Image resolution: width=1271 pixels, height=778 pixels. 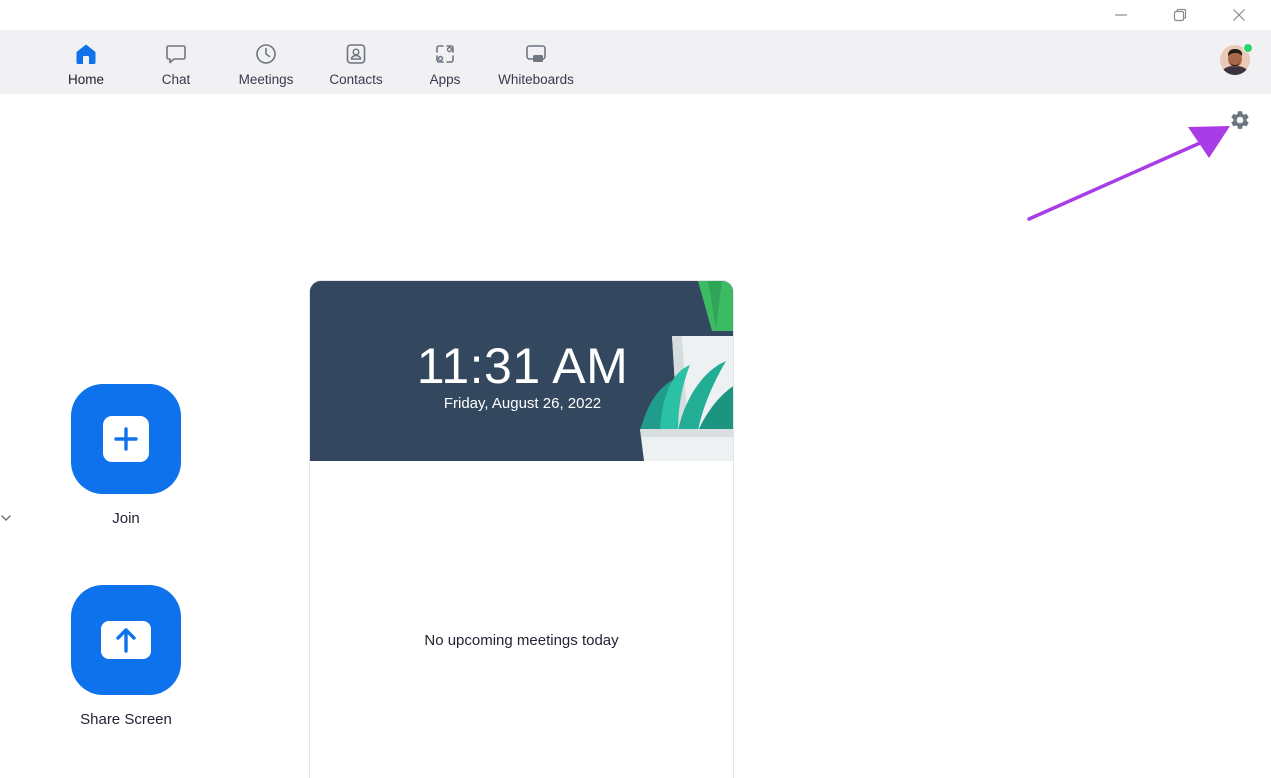 I want to click on chat-icon, so click(x=176, y=54).